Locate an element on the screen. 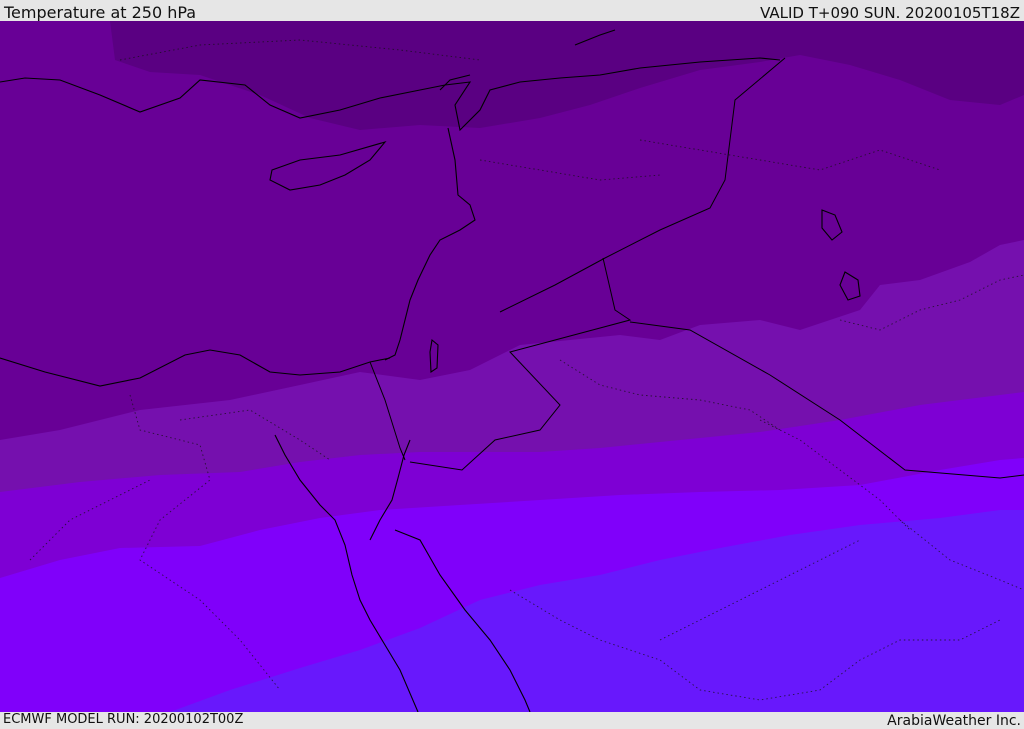 Image resolution: width=1024 pixels, height=729 pixels. credit: ArabiaWeather Inc. is located at coordinates (954, 721).